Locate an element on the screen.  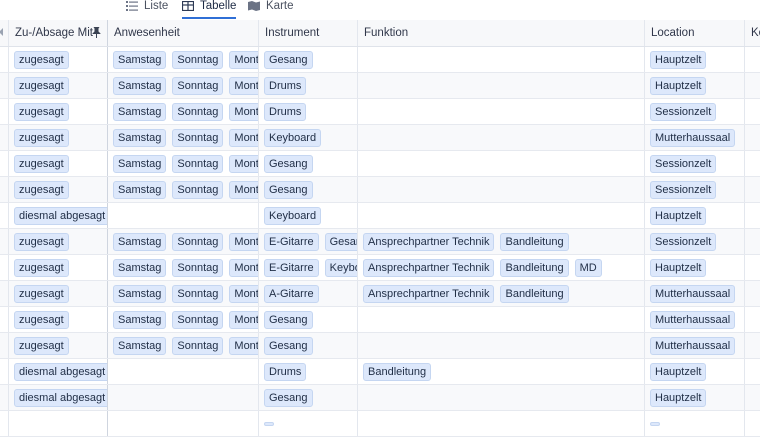
table-row is located at coordinates (380, 424).